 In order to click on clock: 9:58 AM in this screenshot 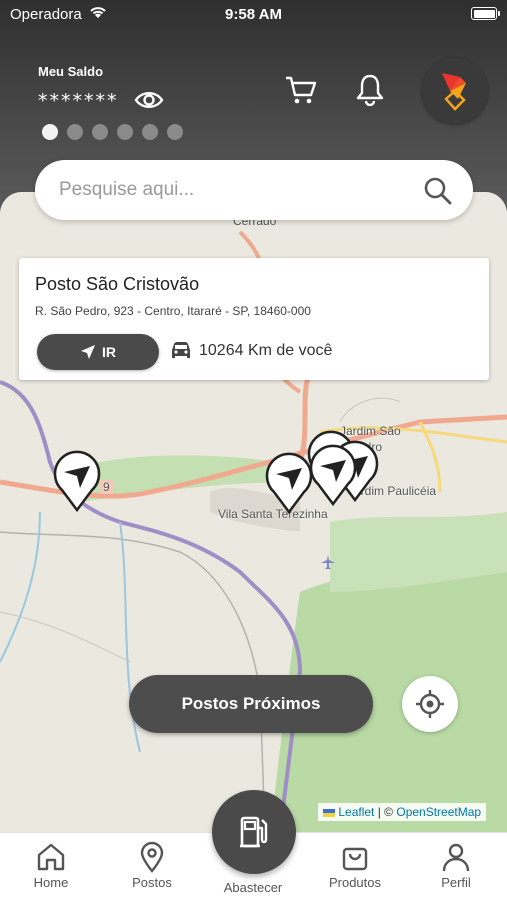, I will do `click(253, 14)`.